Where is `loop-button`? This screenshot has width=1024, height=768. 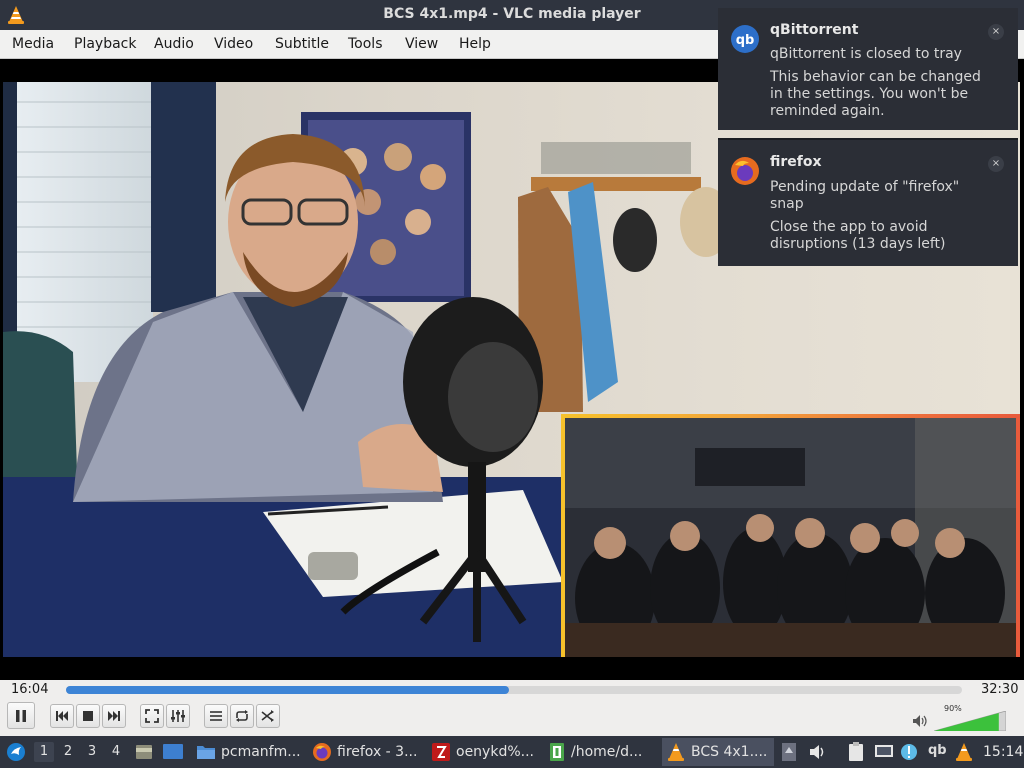
loop-button is located at coordinates (242, 716).